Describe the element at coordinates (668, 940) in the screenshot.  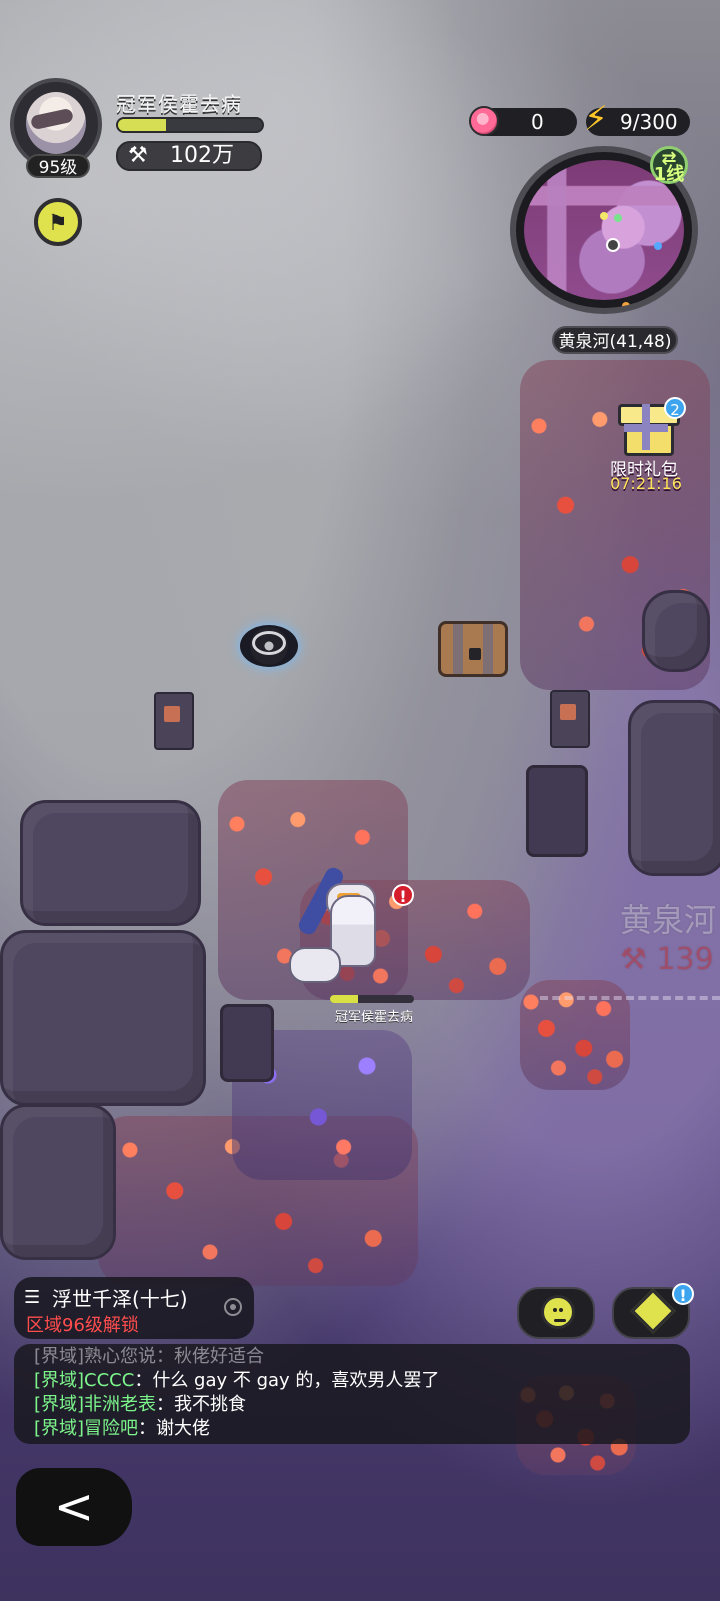
I see `offscreen-zone-label: 黄泉河 ⚒ 139` at that location.